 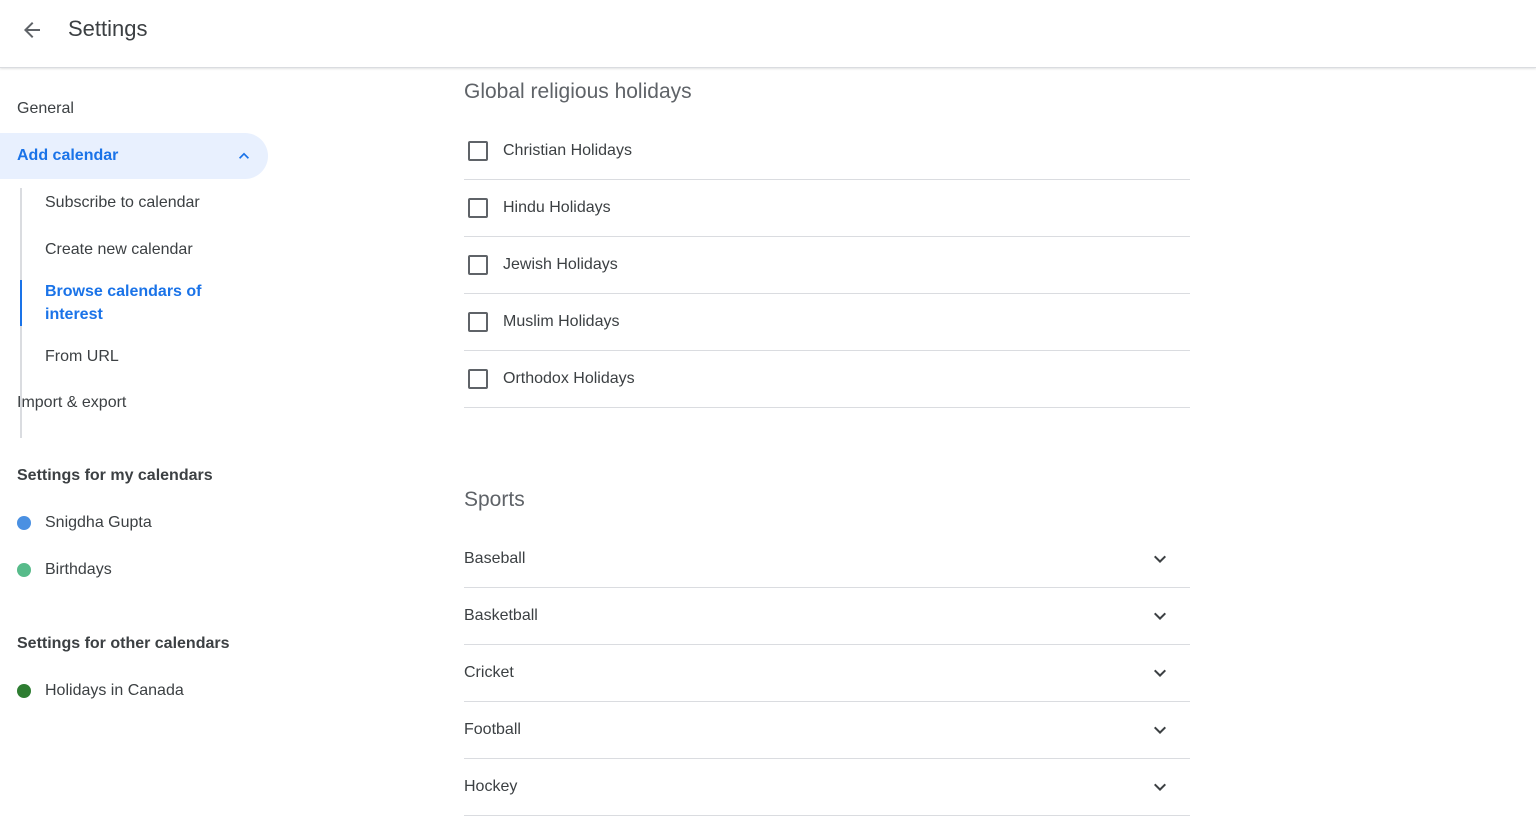 What do you see at coordinates (492, 729) in the screenshot?
I see `sport-label: Football` at bounding box center [492, 729].